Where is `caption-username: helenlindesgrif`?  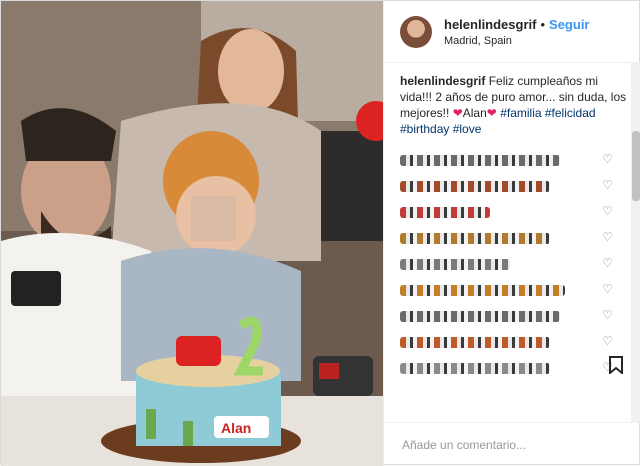 caption-username: helenlindesgrif is located at coordinates (442, 81).